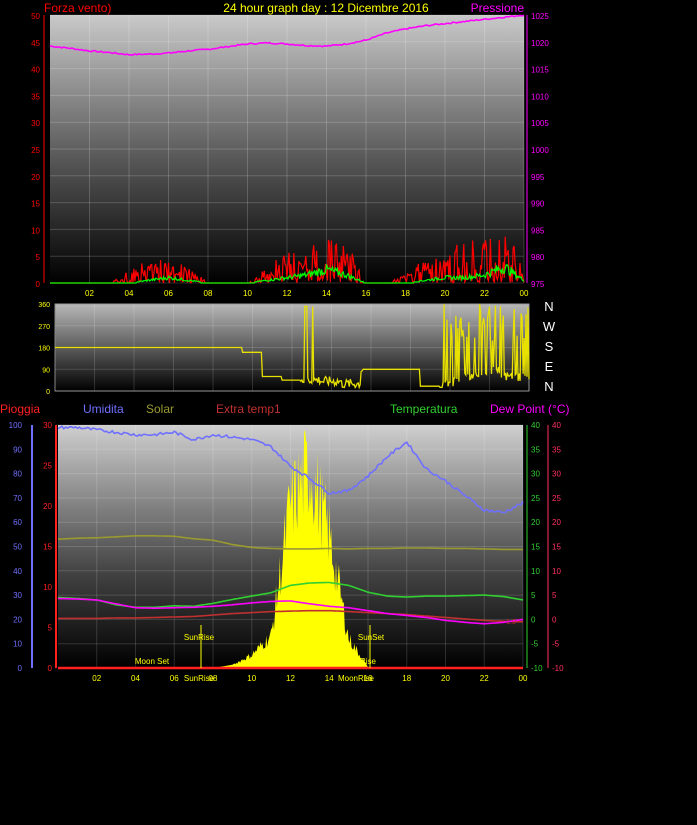 This screenshot has width=697, height=825. What do you see at coordinates (326, 8) in the screenshot?
I see `chart-title: 24 hour graph day : 12 Dicembre 2016` at bounding box center [326, 8].